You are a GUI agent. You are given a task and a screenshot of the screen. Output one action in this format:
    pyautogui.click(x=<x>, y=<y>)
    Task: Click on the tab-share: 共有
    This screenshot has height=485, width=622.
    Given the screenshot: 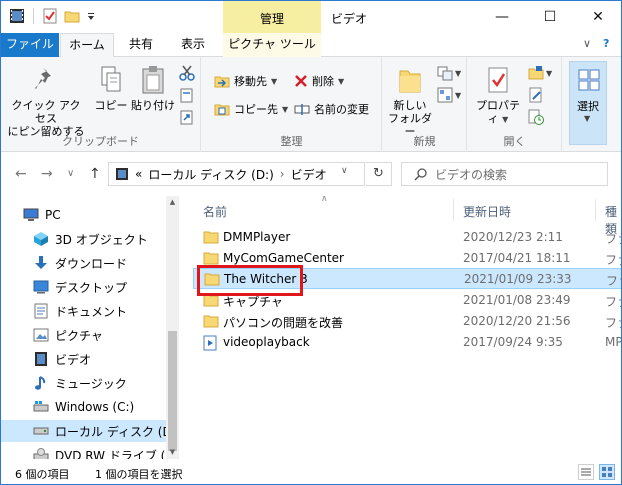 What is the action you would take?
    pyautogui.click(x=141, y=45)
    